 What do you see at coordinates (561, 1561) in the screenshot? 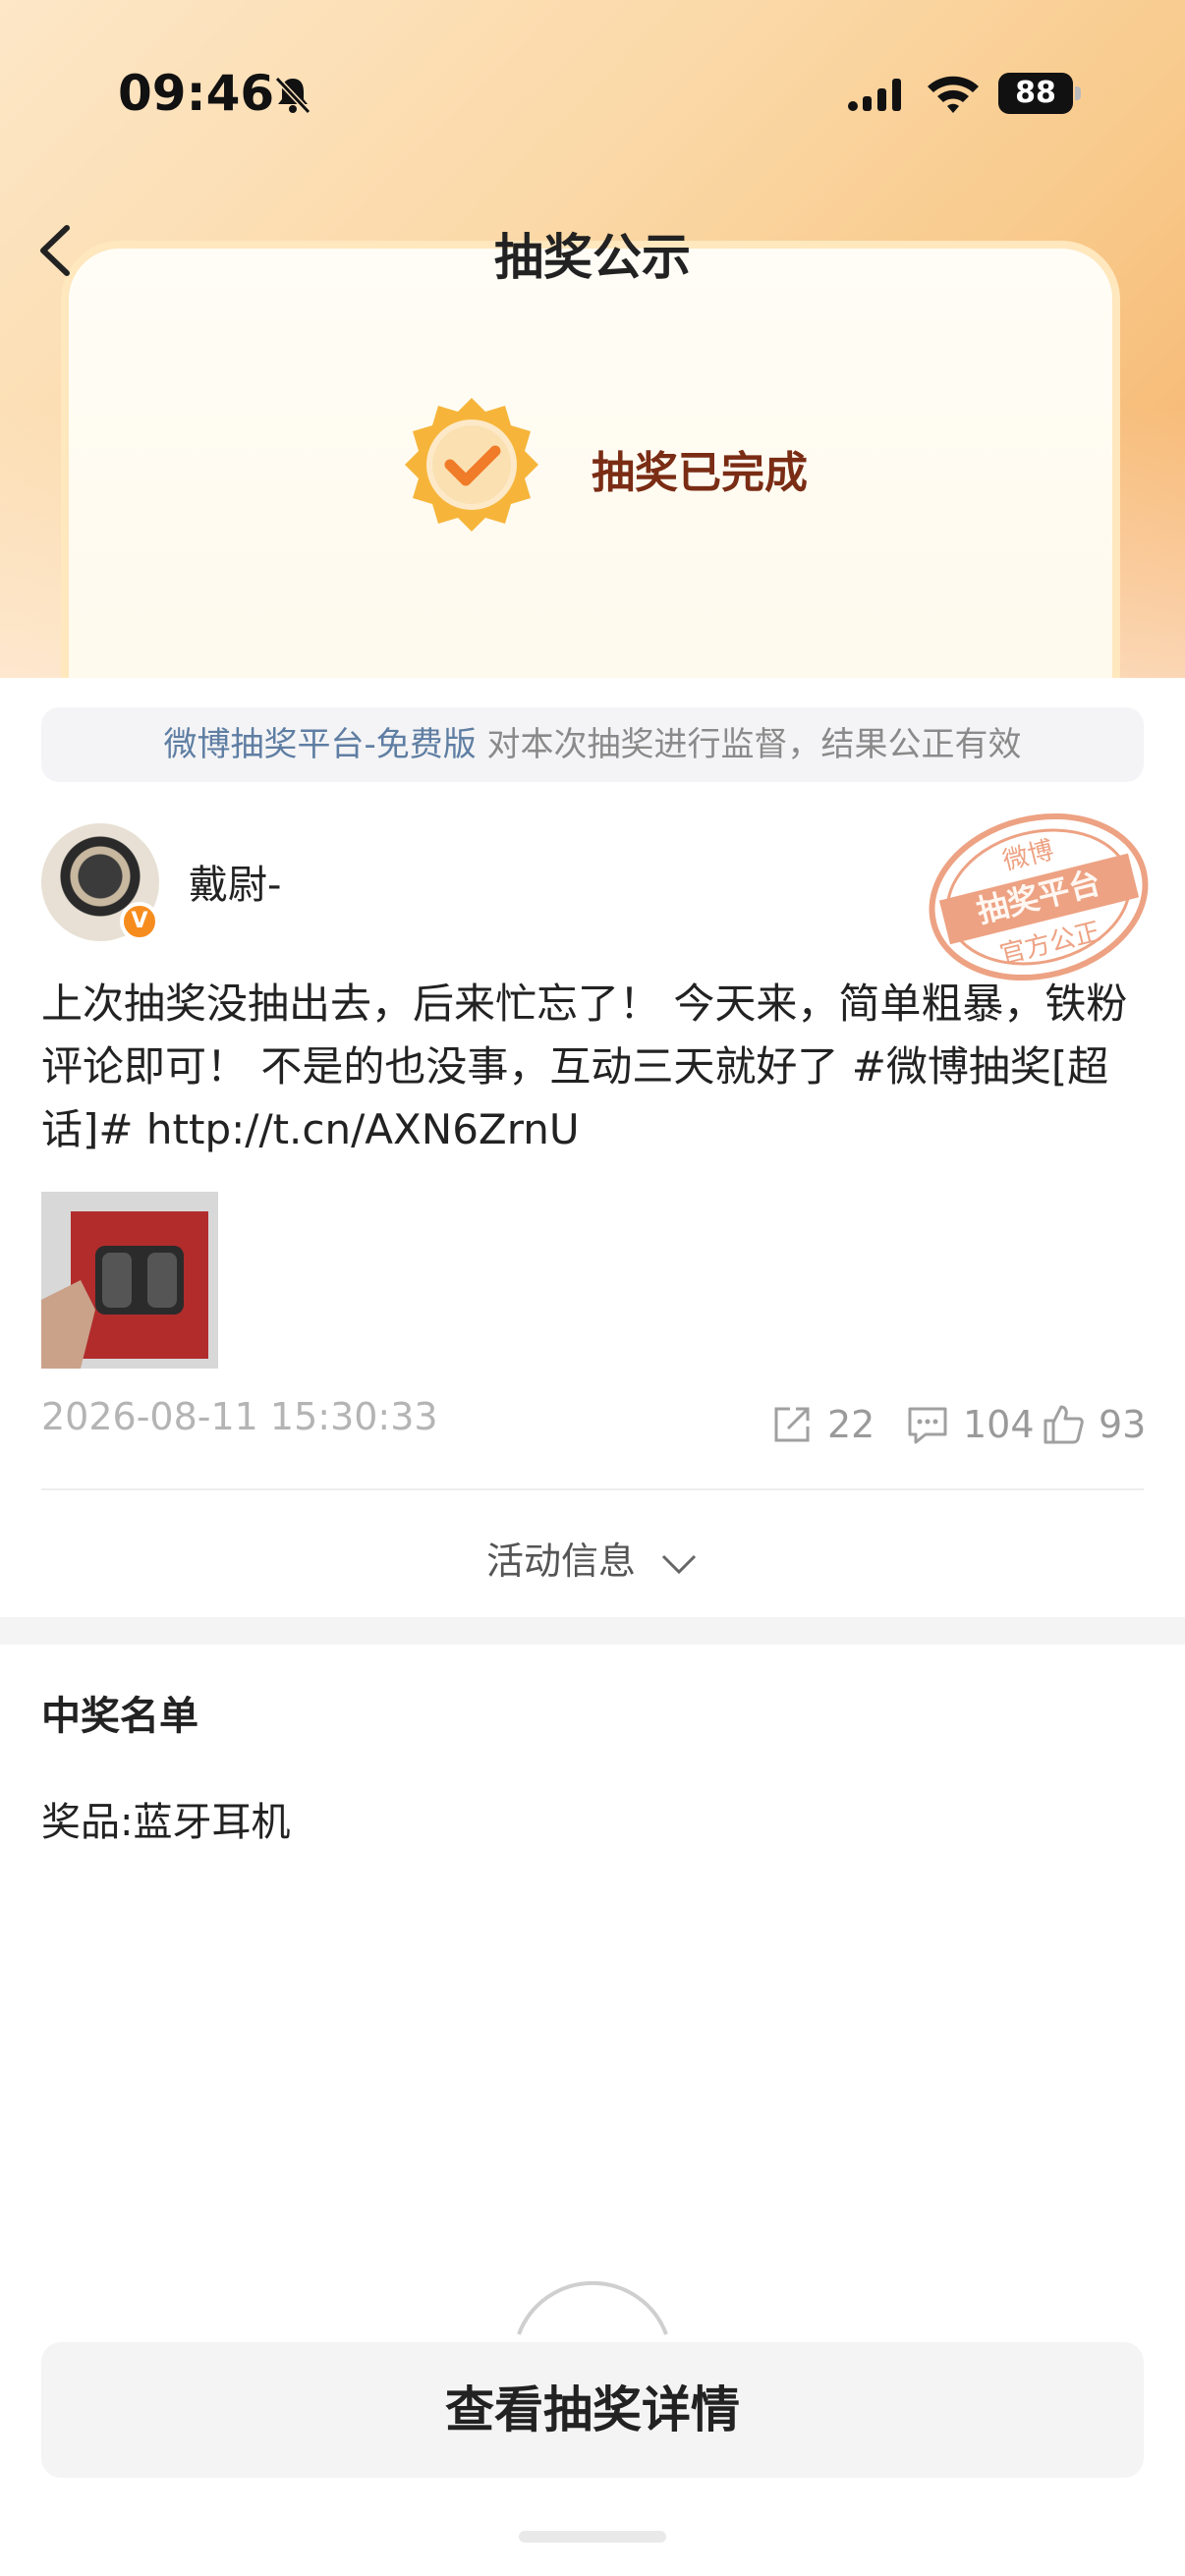
I see `activity-info-label: 活动信息` at bounding box center [561, 1561].